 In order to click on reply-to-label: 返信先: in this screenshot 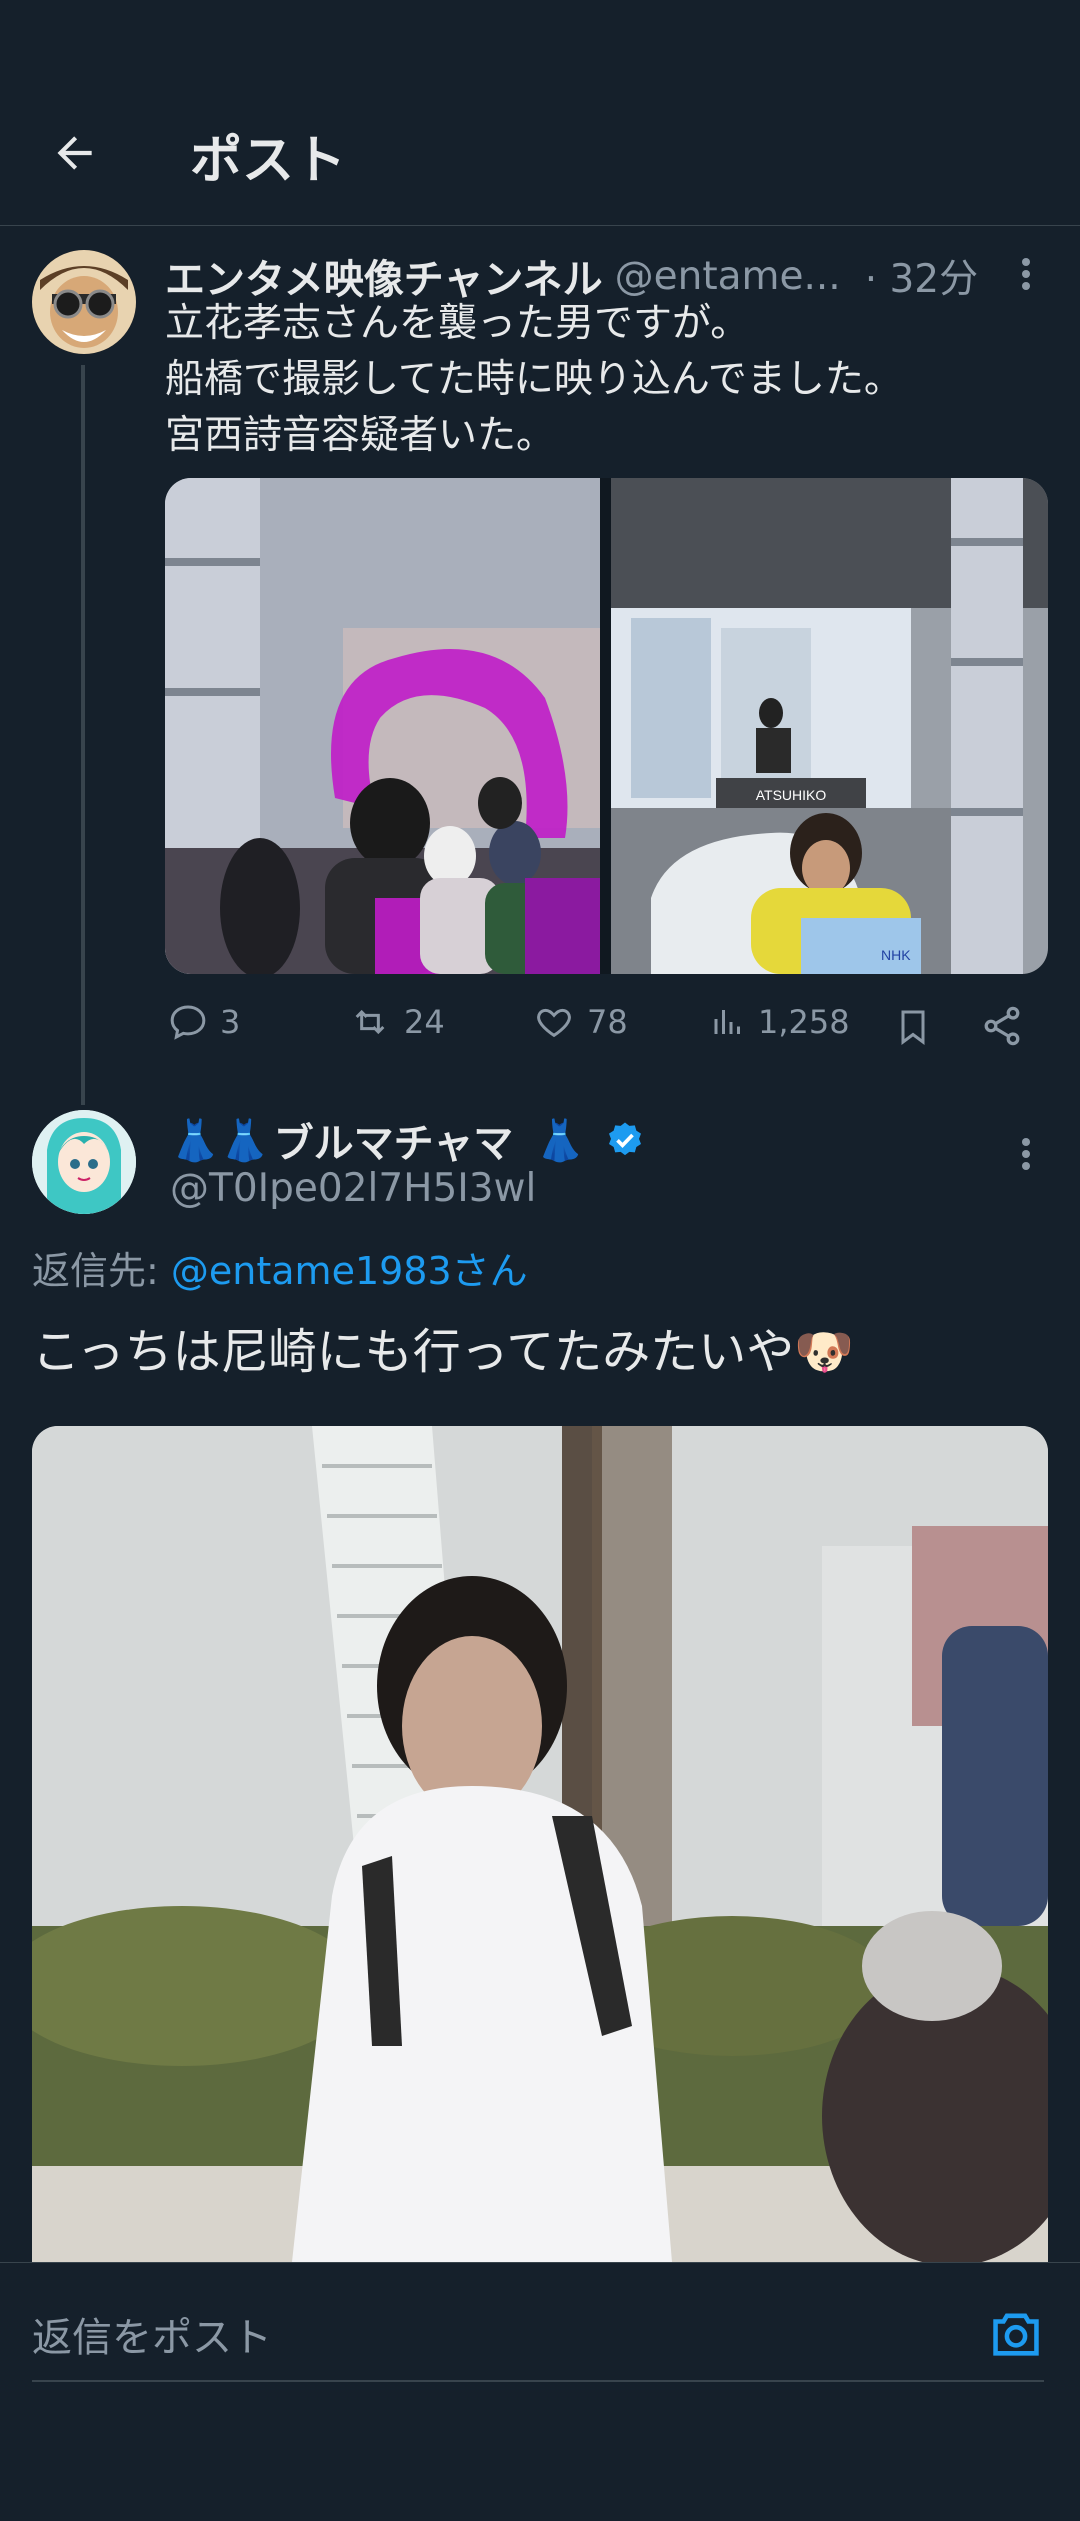, I will do `click(95, 1271)`.